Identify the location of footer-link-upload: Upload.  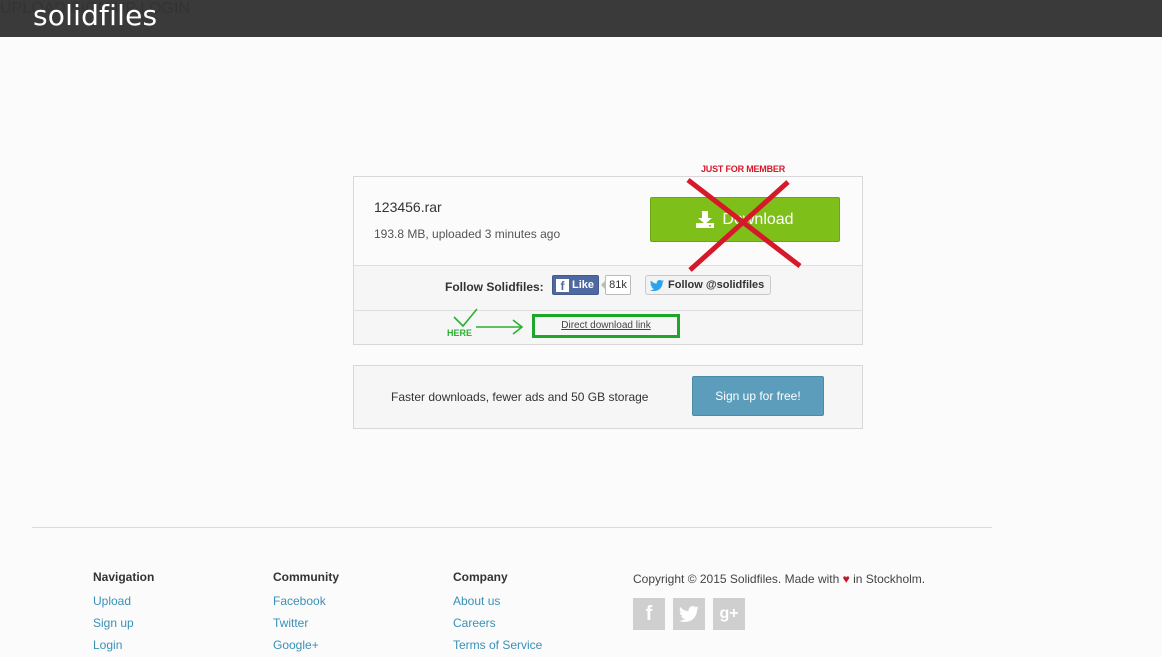
(123, 601).